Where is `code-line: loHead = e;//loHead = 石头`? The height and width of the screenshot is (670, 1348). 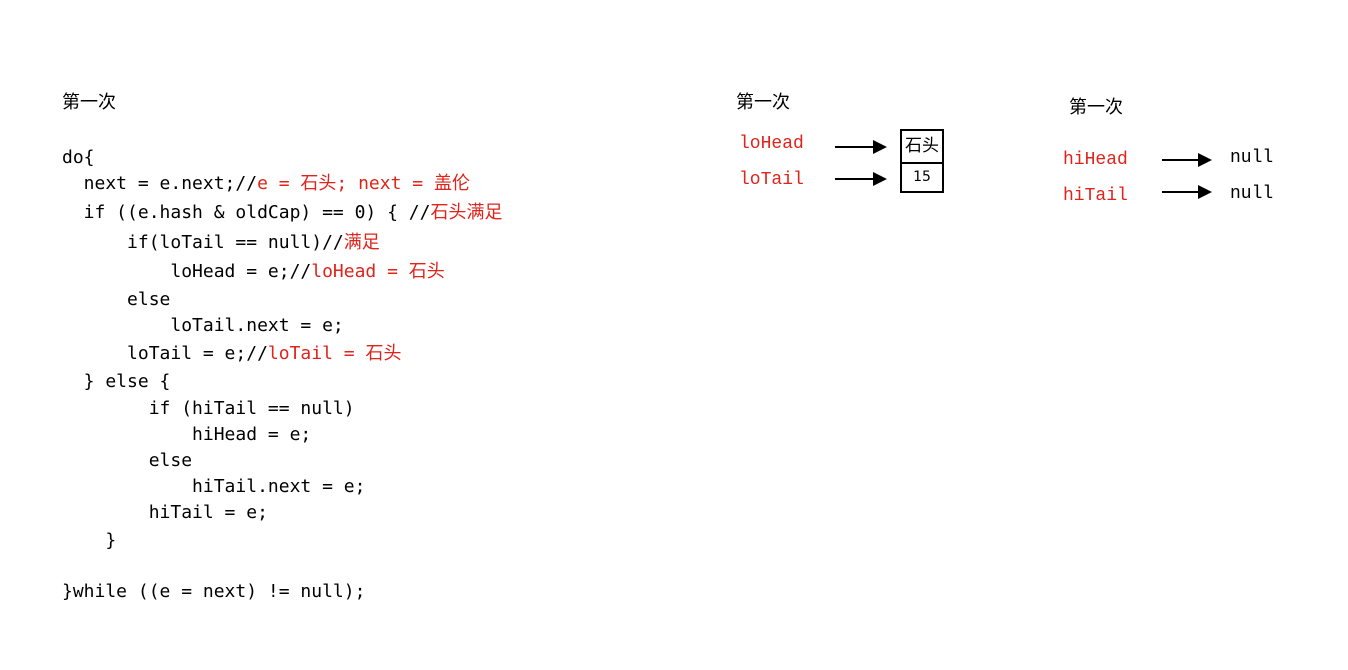
code-line: loHead = e;//loHead = 石头 is located at coordinates (253, 271).